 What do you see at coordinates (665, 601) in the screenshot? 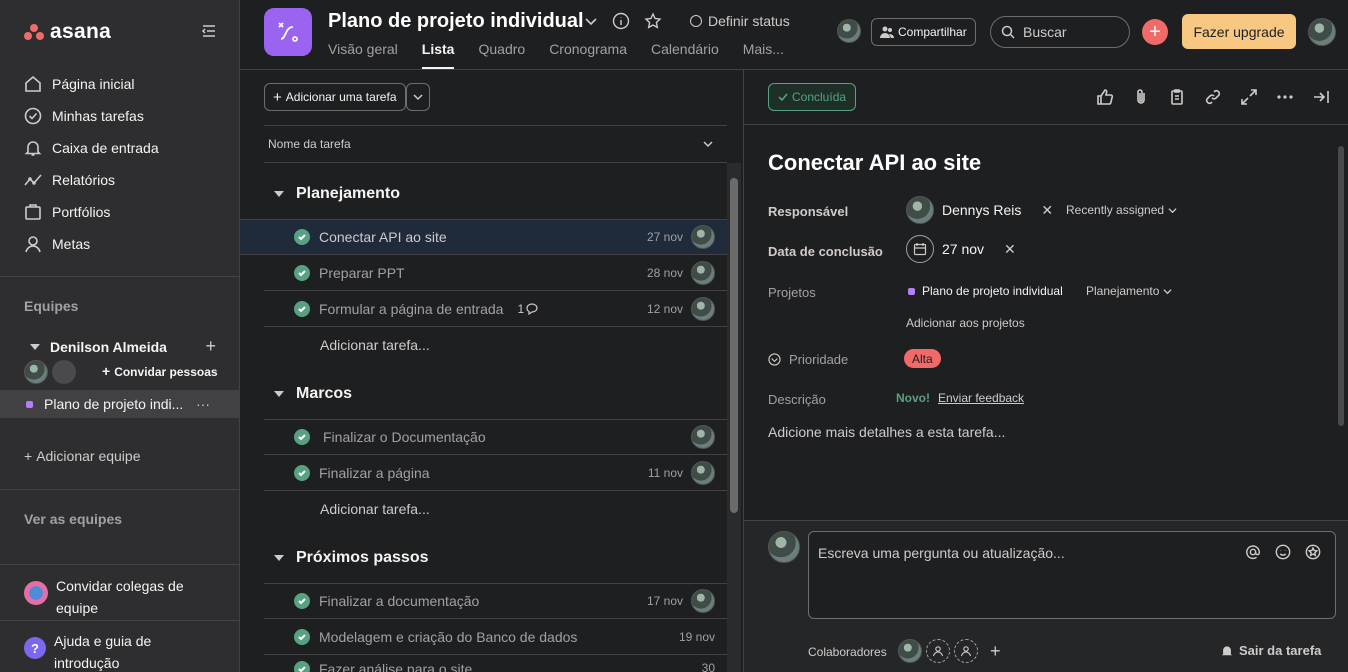
I see `task-date: 17 nov` at bounding box center [665, 601].